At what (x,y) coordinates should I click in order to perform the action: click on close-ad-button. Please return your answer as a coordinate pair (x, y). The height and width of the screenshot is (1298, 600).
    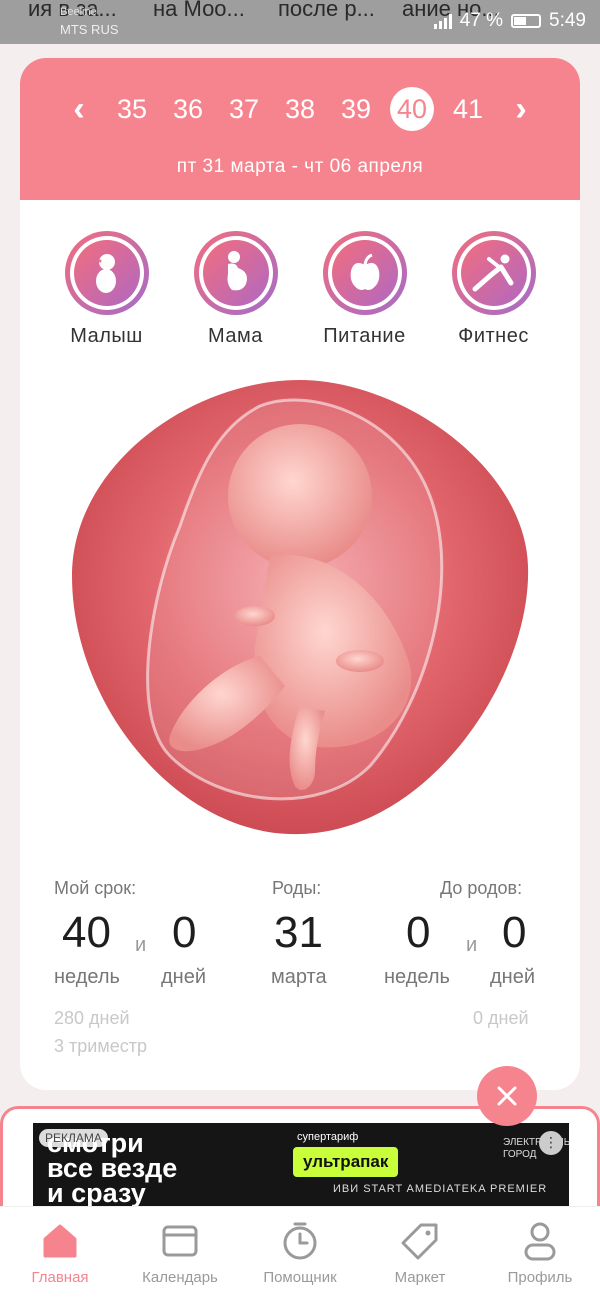
    Looking at the image, I should click on (507, 1096).